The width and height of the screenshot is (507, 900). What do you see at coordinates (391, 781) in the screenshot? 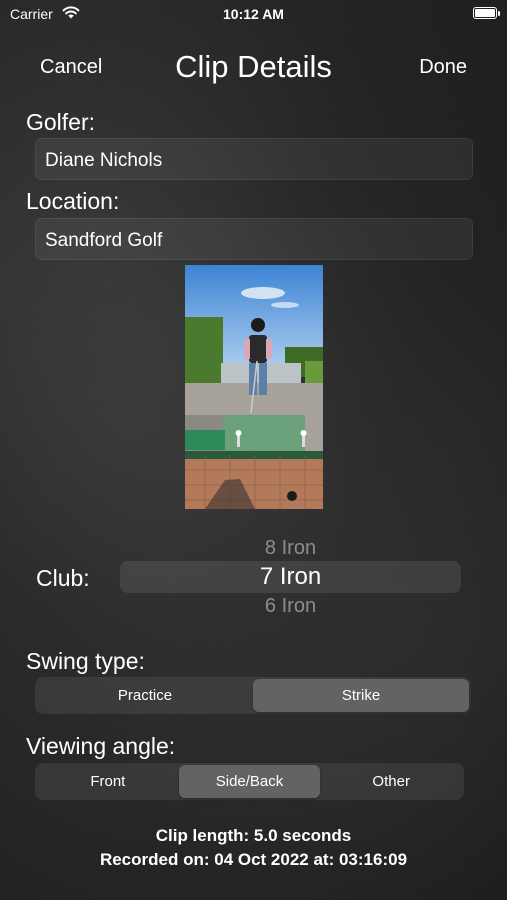
I see `viewing-angle-other: Other` at bounding box center [391, 781].